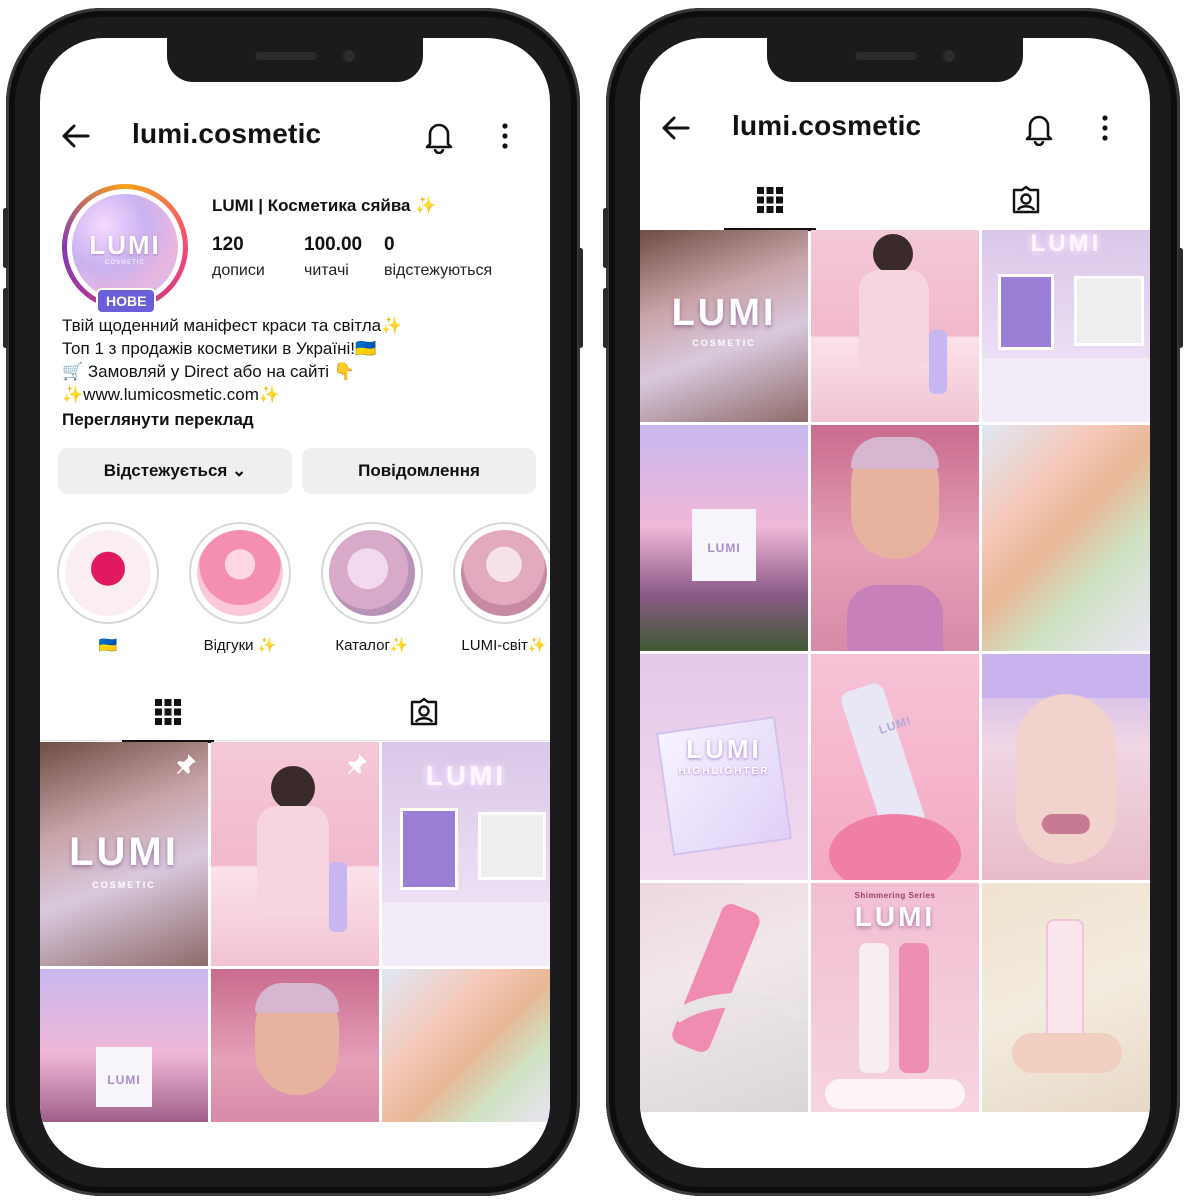 This screenshot has width=1186, height=1204. Describe the element at coordinates (228, 244) in the screenshot. I see `stat-value: 120` at that location.